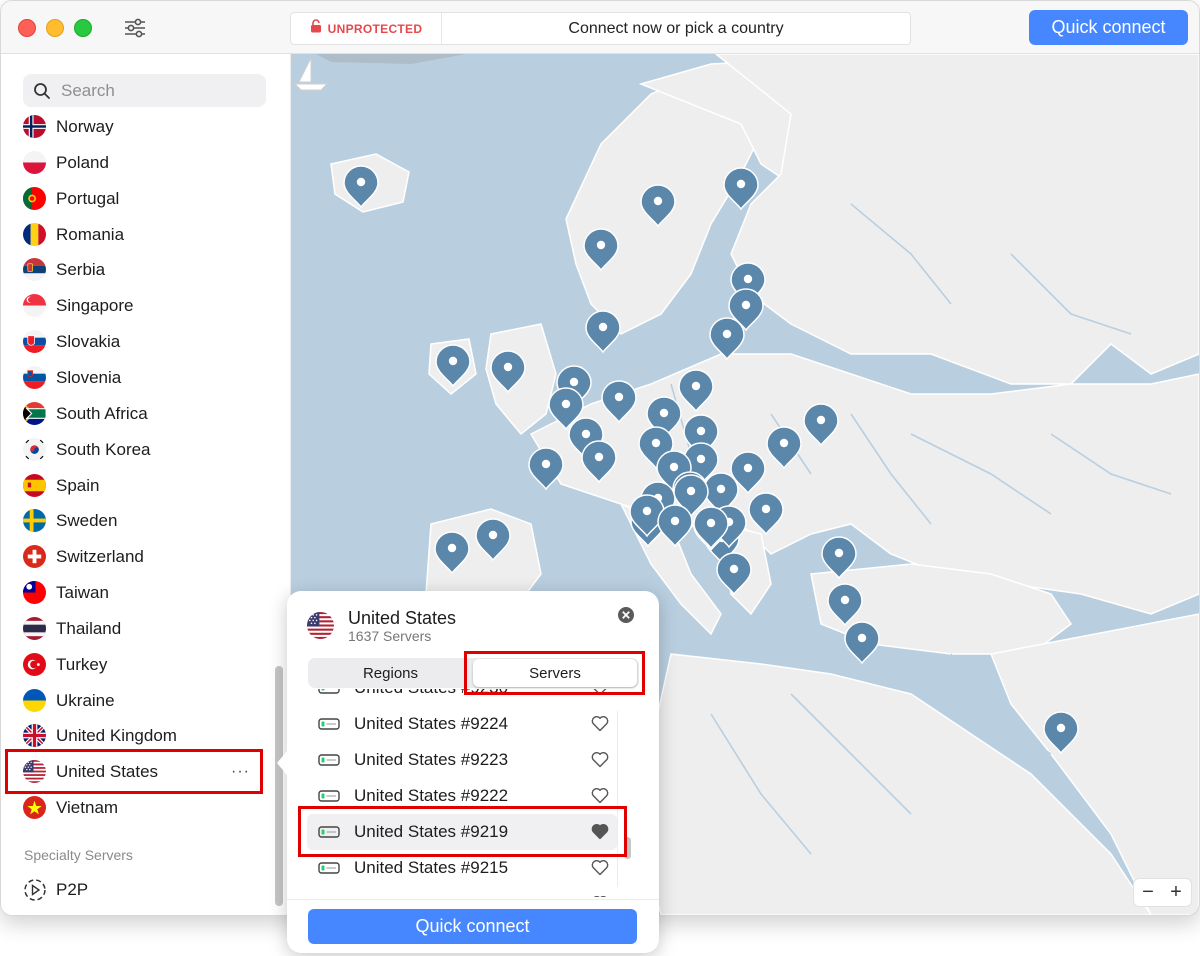 The width and height of the screenshot is (1200, 956). What do you see at coordinates (82, 162) in the screenshot?
I see `sidebar-item-label: Poland` at bounding box center [82, 162].